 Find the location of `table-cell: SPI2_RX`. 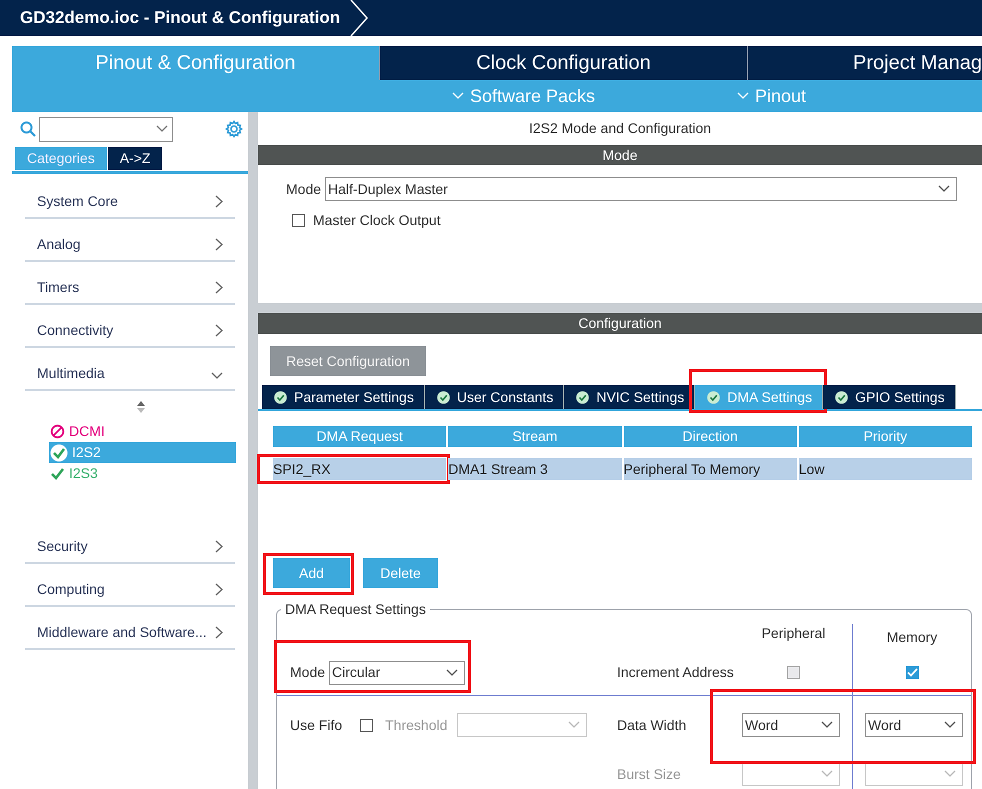

table-cell: SPI2_RX is located at coordinates (359, 469).